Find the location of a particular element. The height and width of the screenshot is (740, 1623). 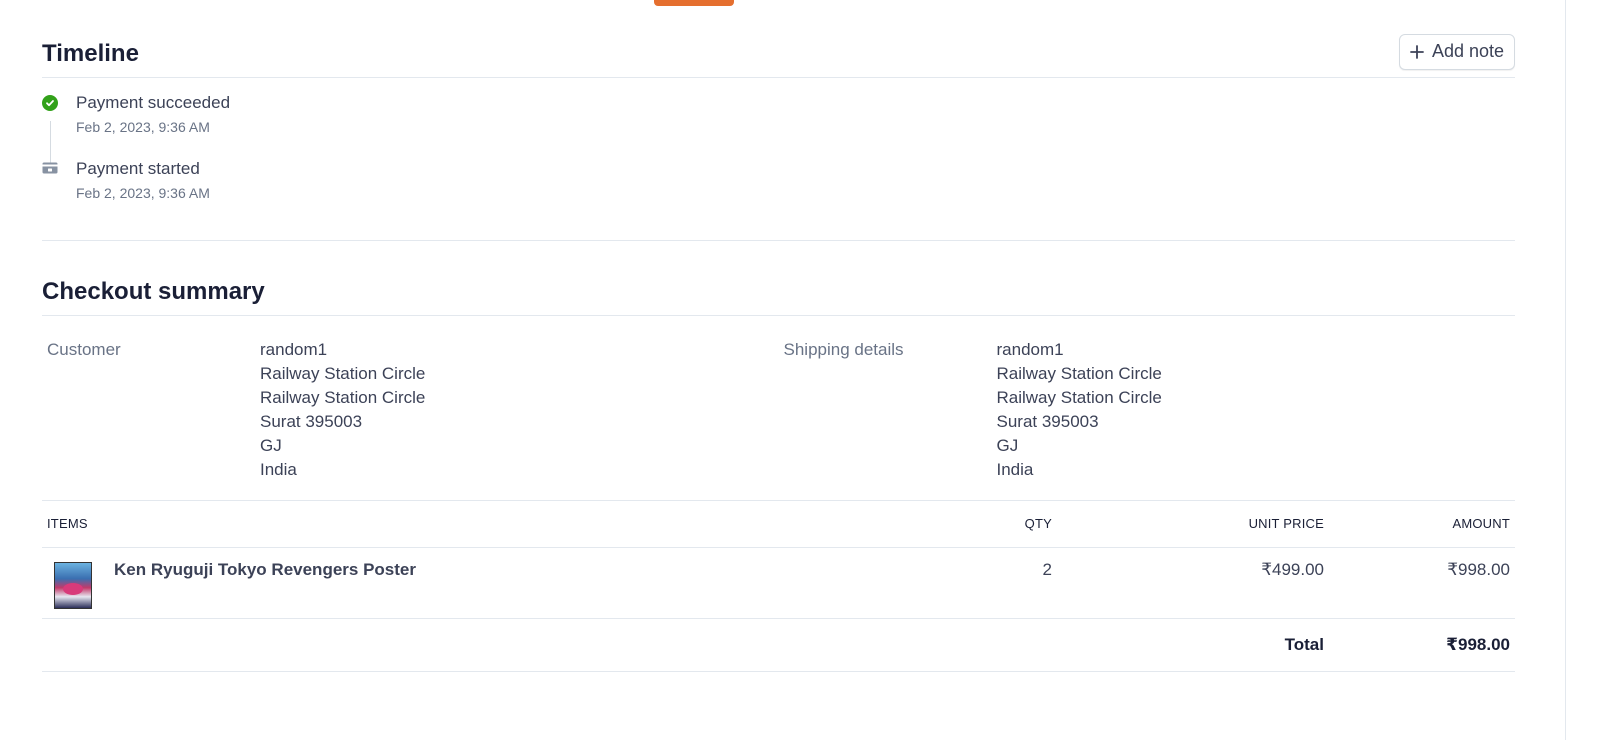

timeline-connector is located at coordinates (50, 142).